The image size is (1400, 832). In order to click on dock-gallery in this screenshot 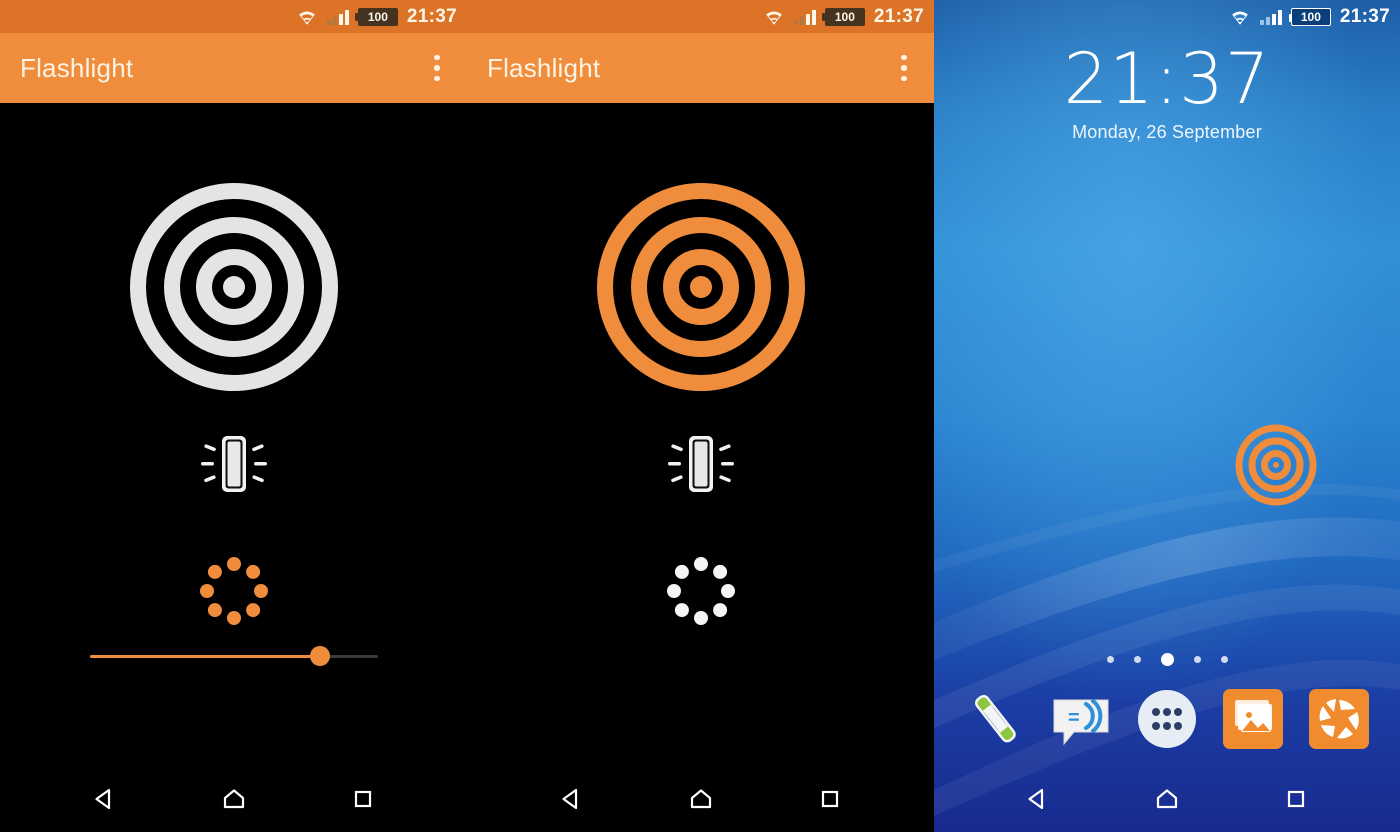, I will do `click(1253, 719)`.